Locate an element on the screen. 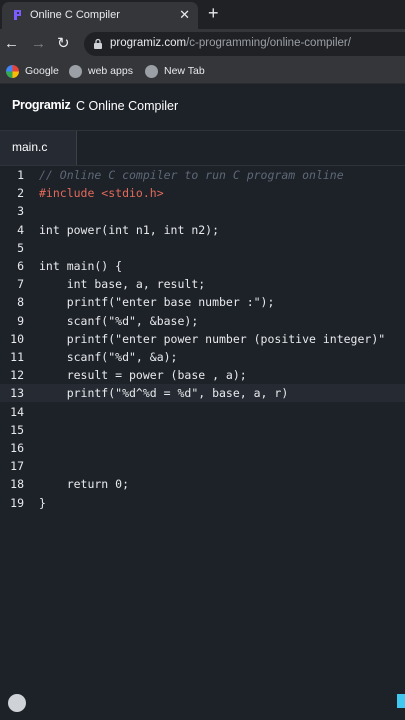 The height and width of the screenshot is (720, 405). code-line: 19} is located at coordinates (202, 503).